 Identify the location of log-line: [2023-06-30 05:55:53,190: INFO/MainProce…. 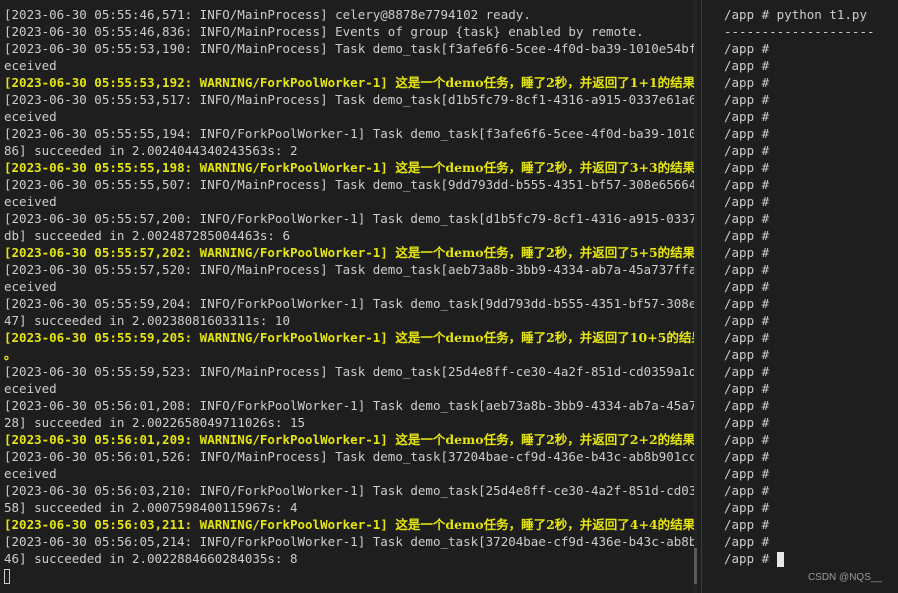
(349, 48).